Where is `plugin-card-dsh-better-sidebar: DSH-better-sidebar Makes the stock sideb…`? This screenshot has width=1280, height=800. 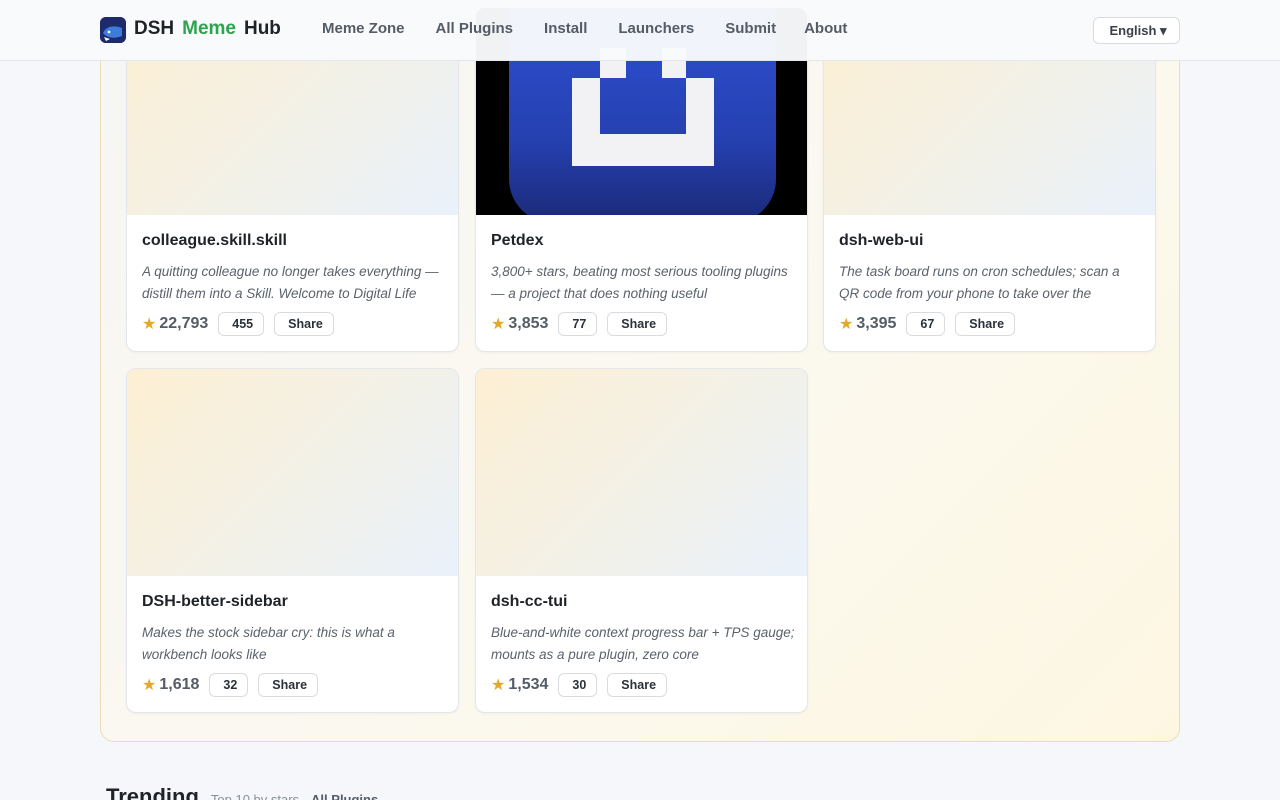 plugin-card-dsh-better-sidebar: DSH-better-sidebar Makes the stock sideb… is located at coordinates (292, 540).